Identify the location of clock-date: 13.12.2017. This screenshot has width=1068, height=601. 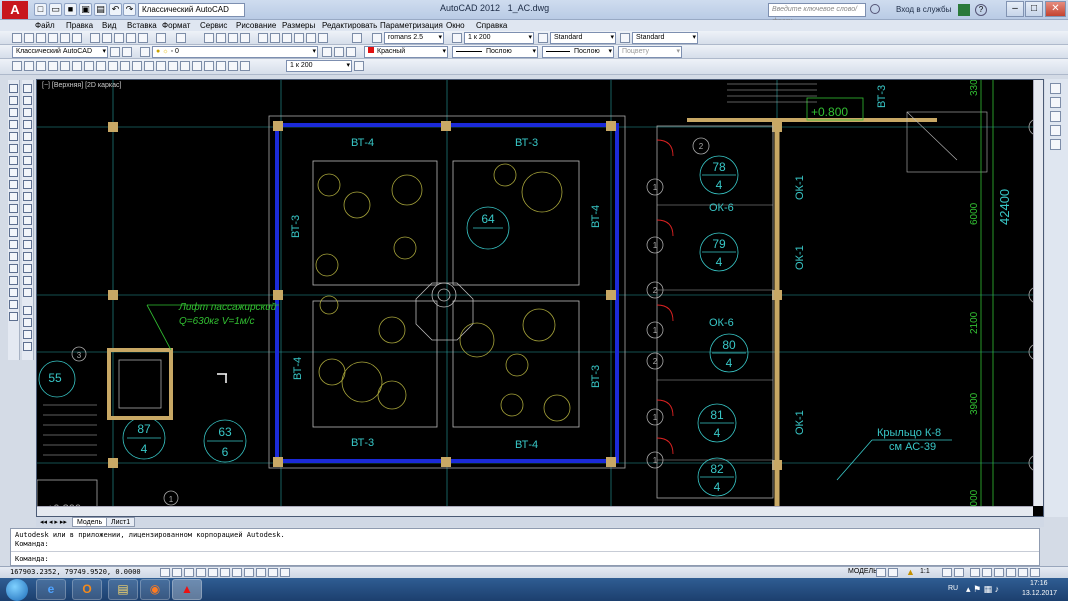
(1039, 593).